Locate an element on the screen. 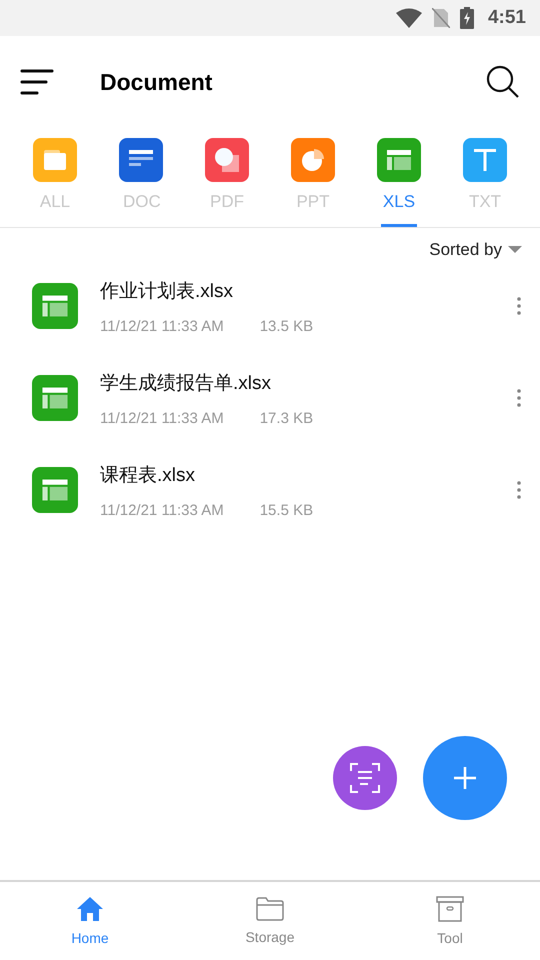 The height and width of the screenshot is (960, 540). search-button is located at coordinates (503, 82).